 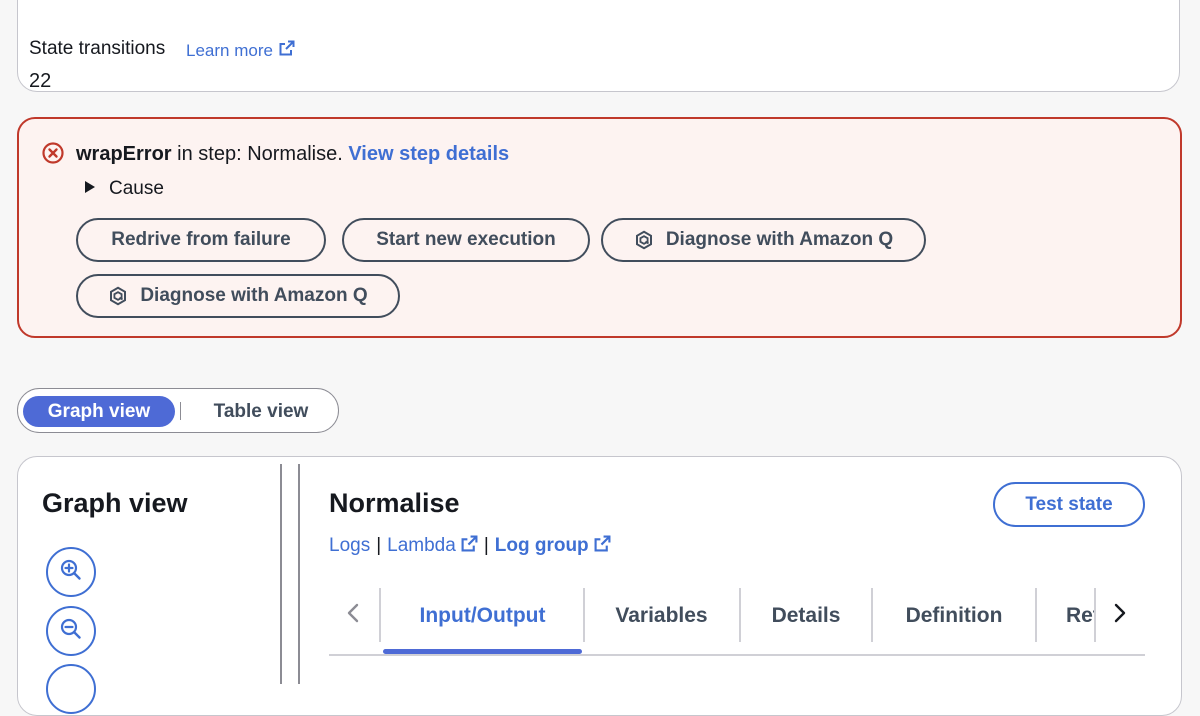 I want to click on cause-expander: Cause, so click(x=124, y=189).